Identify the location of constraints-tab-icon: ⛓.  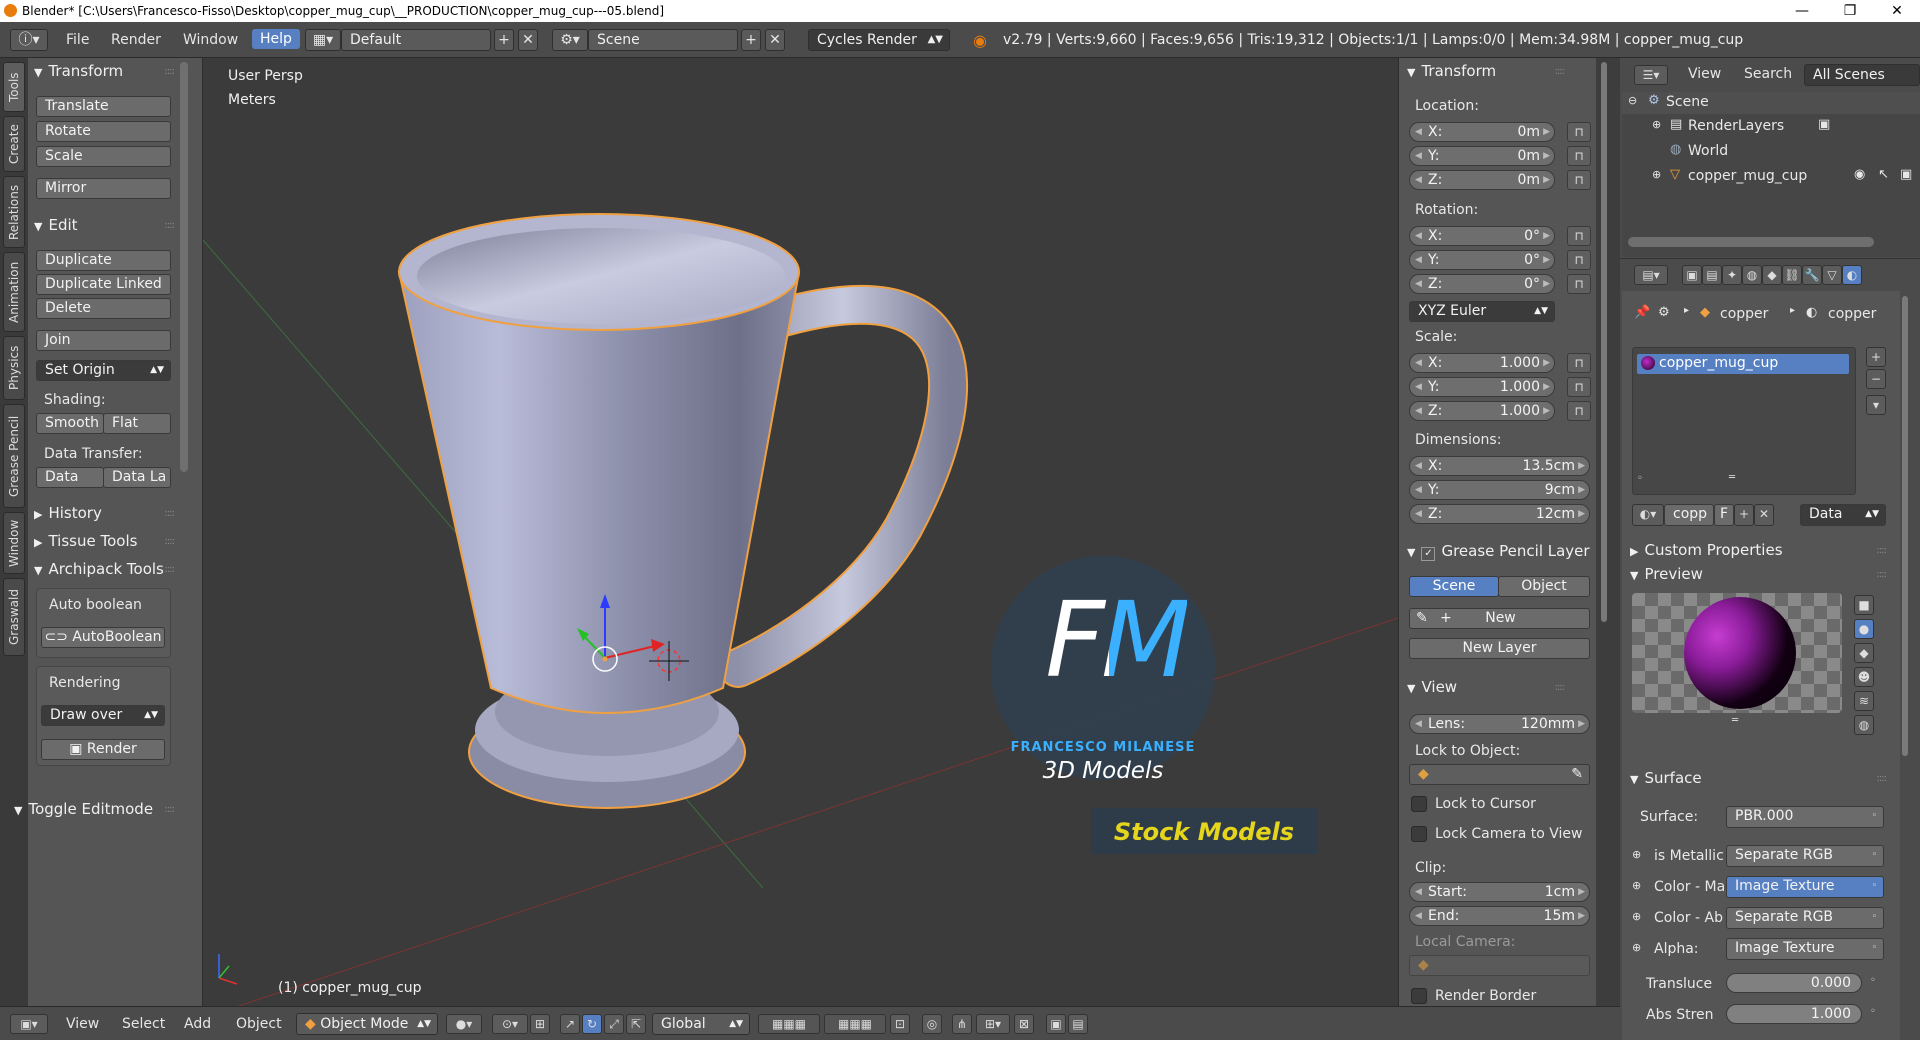
(1792, 275).